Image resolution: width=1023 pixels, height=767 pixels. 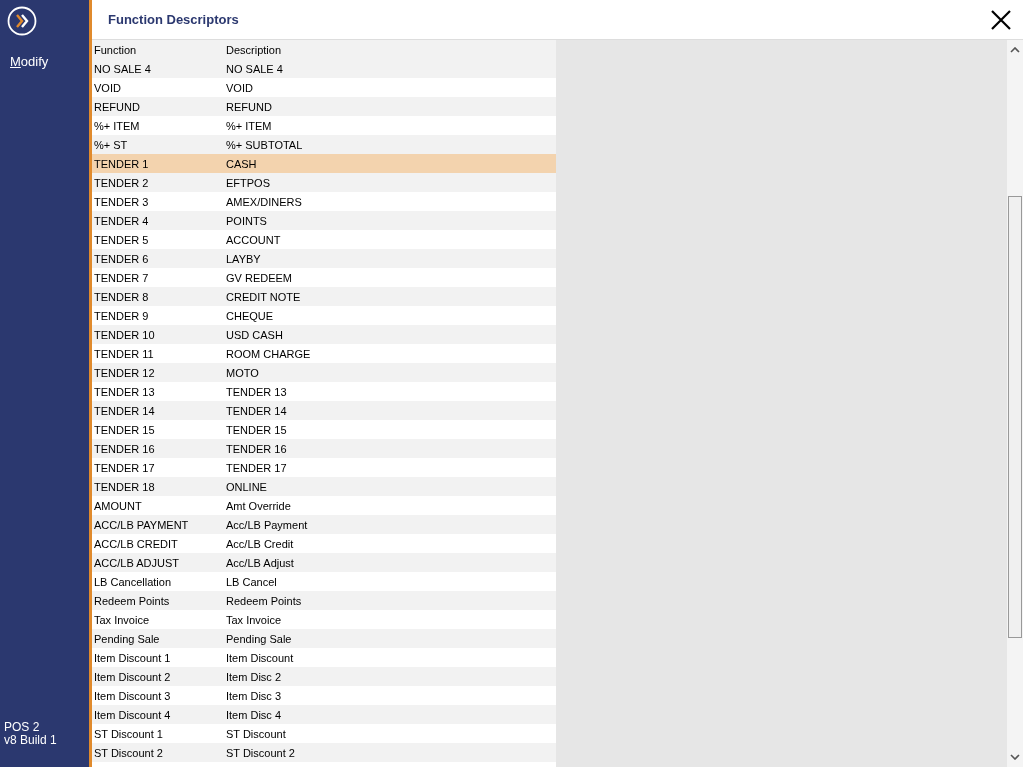 What do you see at coordinates (121, 315) in the screenshot?
I see `table-cell-text: TENDER 9` at bounding box center [121, 315].